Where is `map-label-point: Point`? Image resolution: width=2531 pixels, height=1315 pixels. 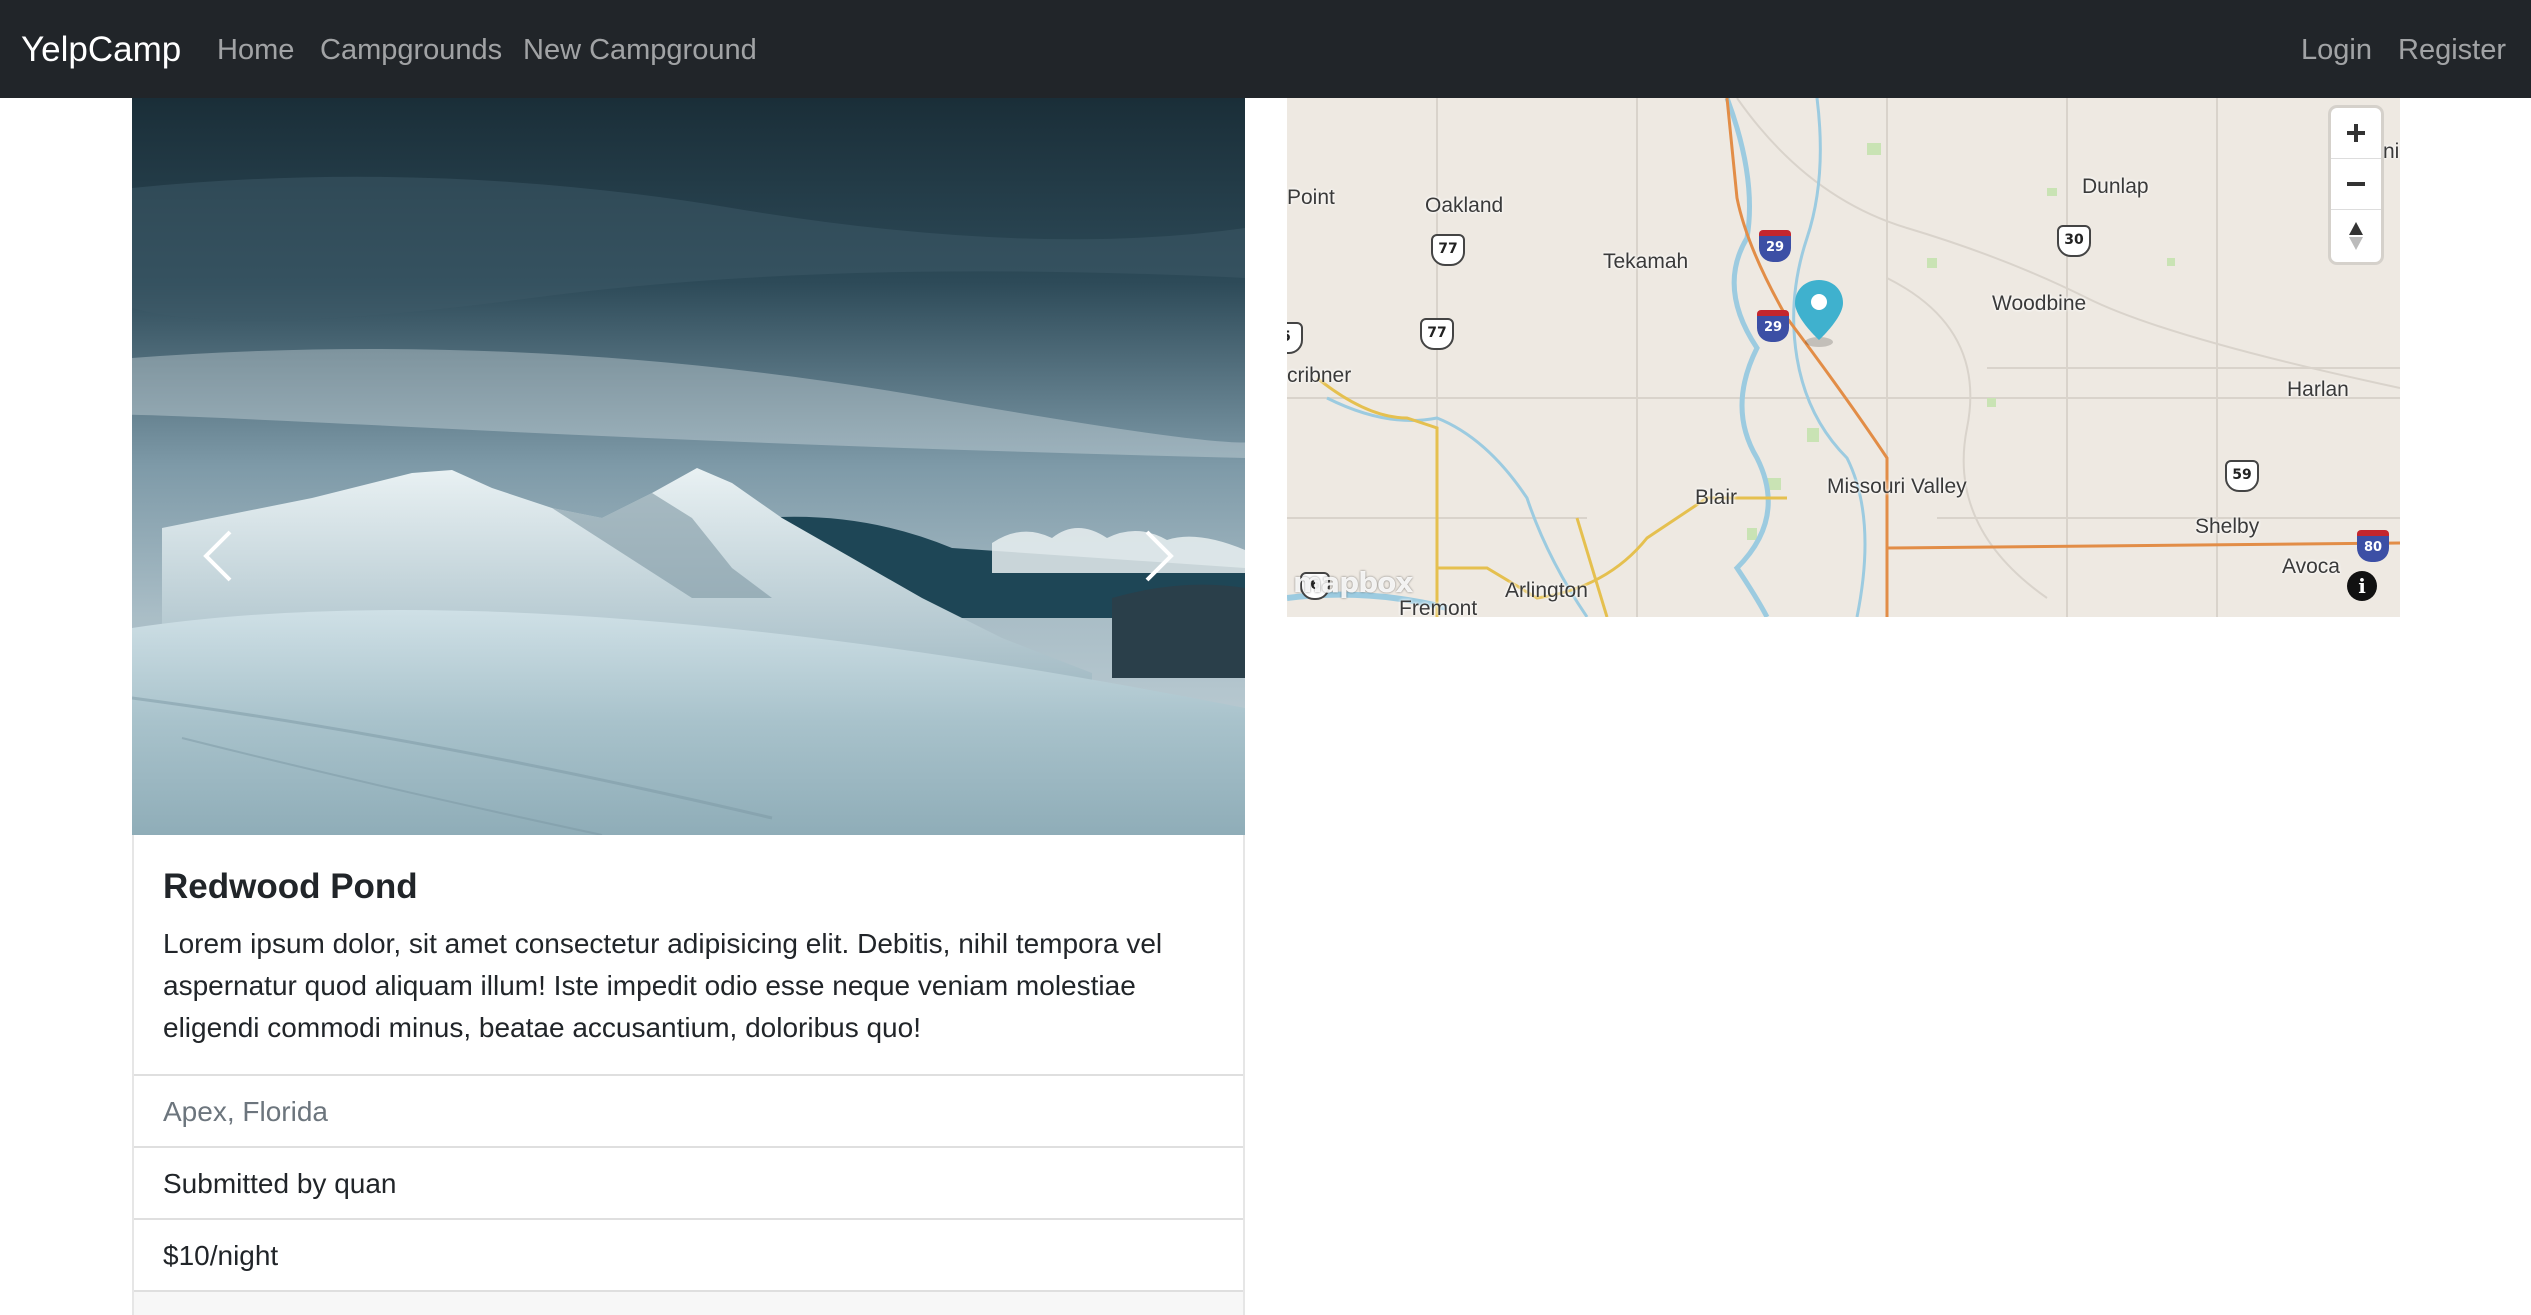
map-label-point: Point is located at coordinates (1311, 197).